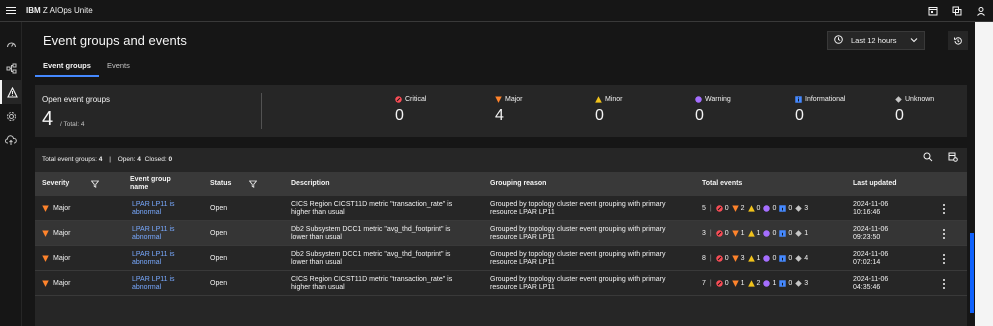  I want to click on time-range-dropdown: Last 12 hours, so click(876, 40).